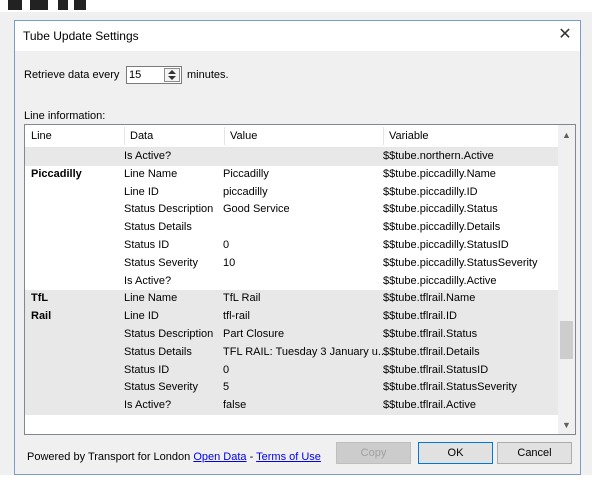 The width and height of the screenshot is (592, 487). I want to click on interval-stepper, so click(154, 75).